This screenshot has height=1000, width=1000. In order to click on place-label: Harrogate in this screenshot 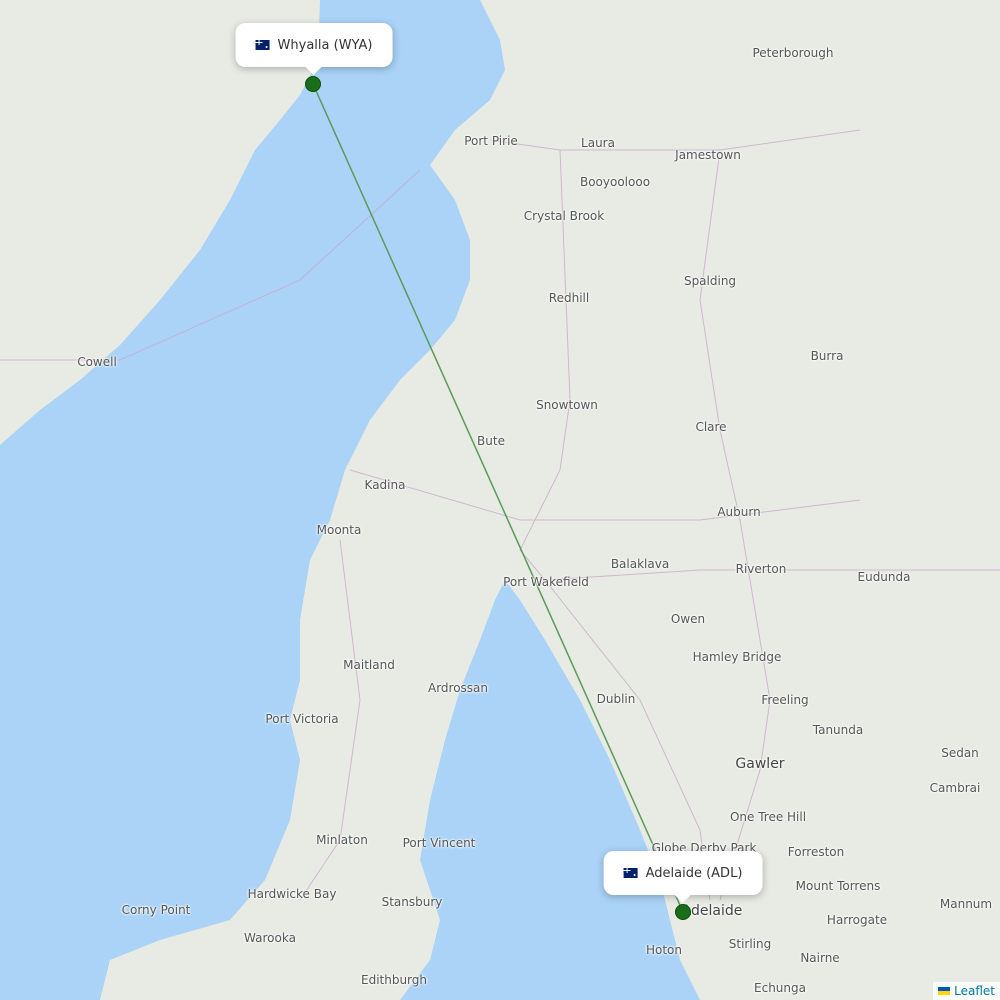, I will do `click(857, 920)`.